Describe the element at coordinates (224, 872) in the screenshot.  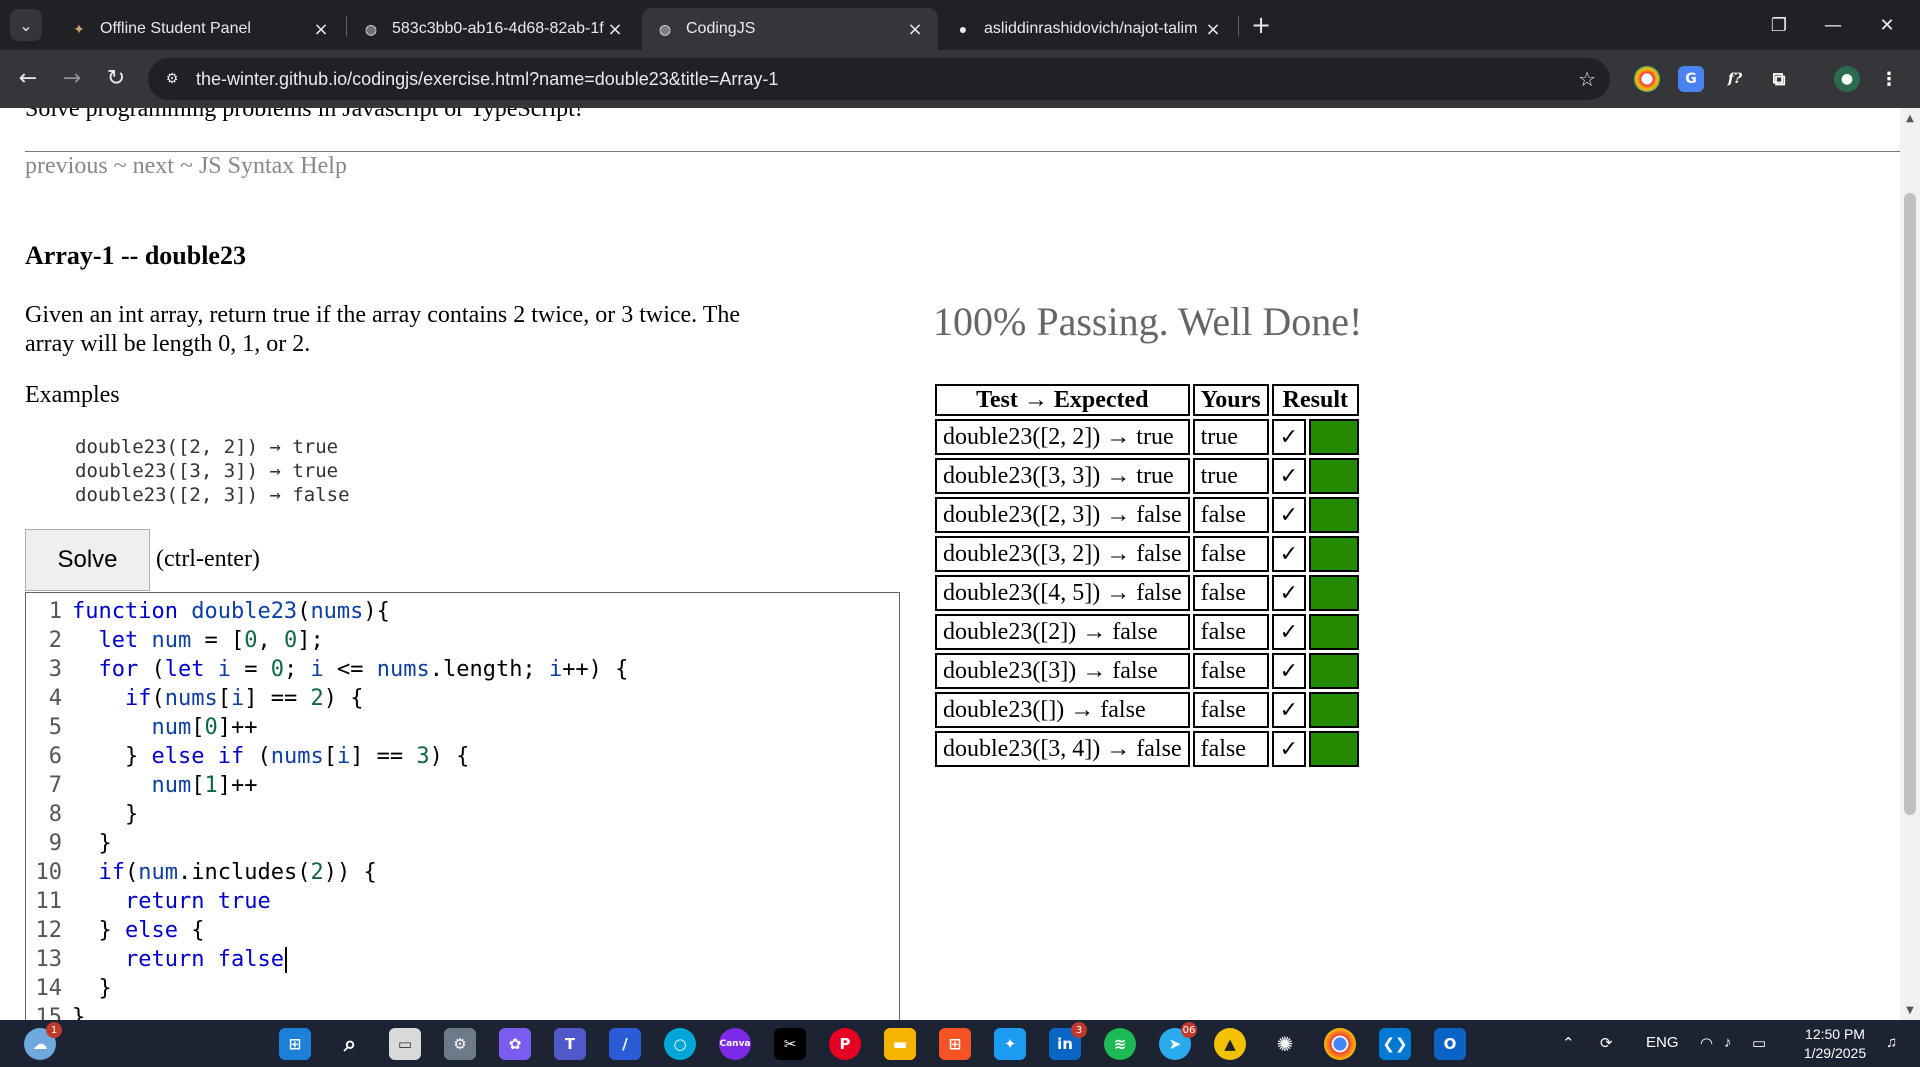
I see `code-line: if(num.includes(2)) {` at that location.